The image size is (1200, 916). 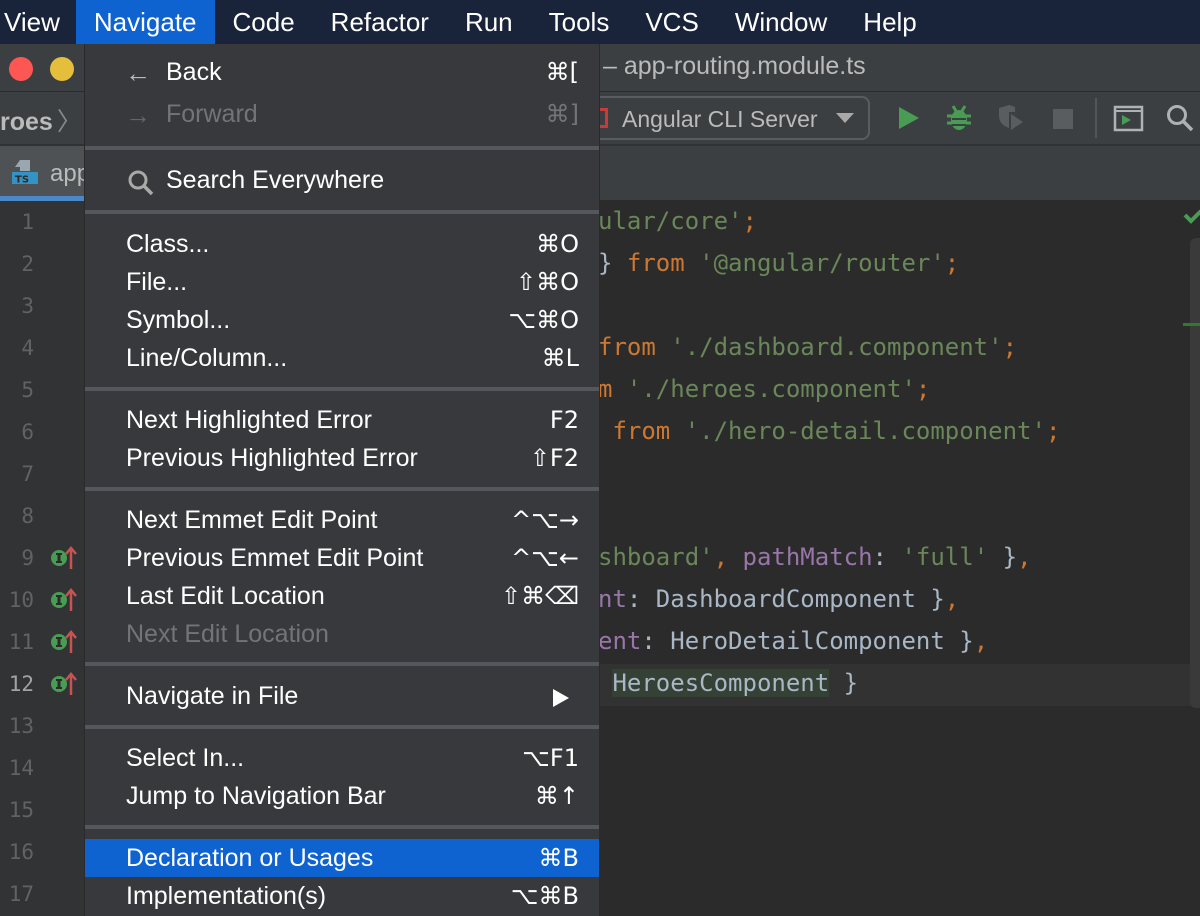 What do you see at coordinates (959, 118) in the screenshot?
I see `debug-icon` at bounding box center [959, 118].